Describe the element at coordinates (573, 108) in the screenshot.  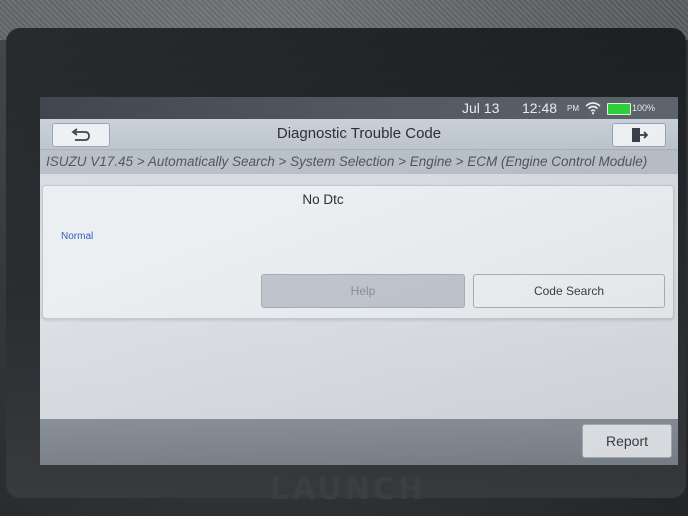
I see `status-ampm: PM` at that location.